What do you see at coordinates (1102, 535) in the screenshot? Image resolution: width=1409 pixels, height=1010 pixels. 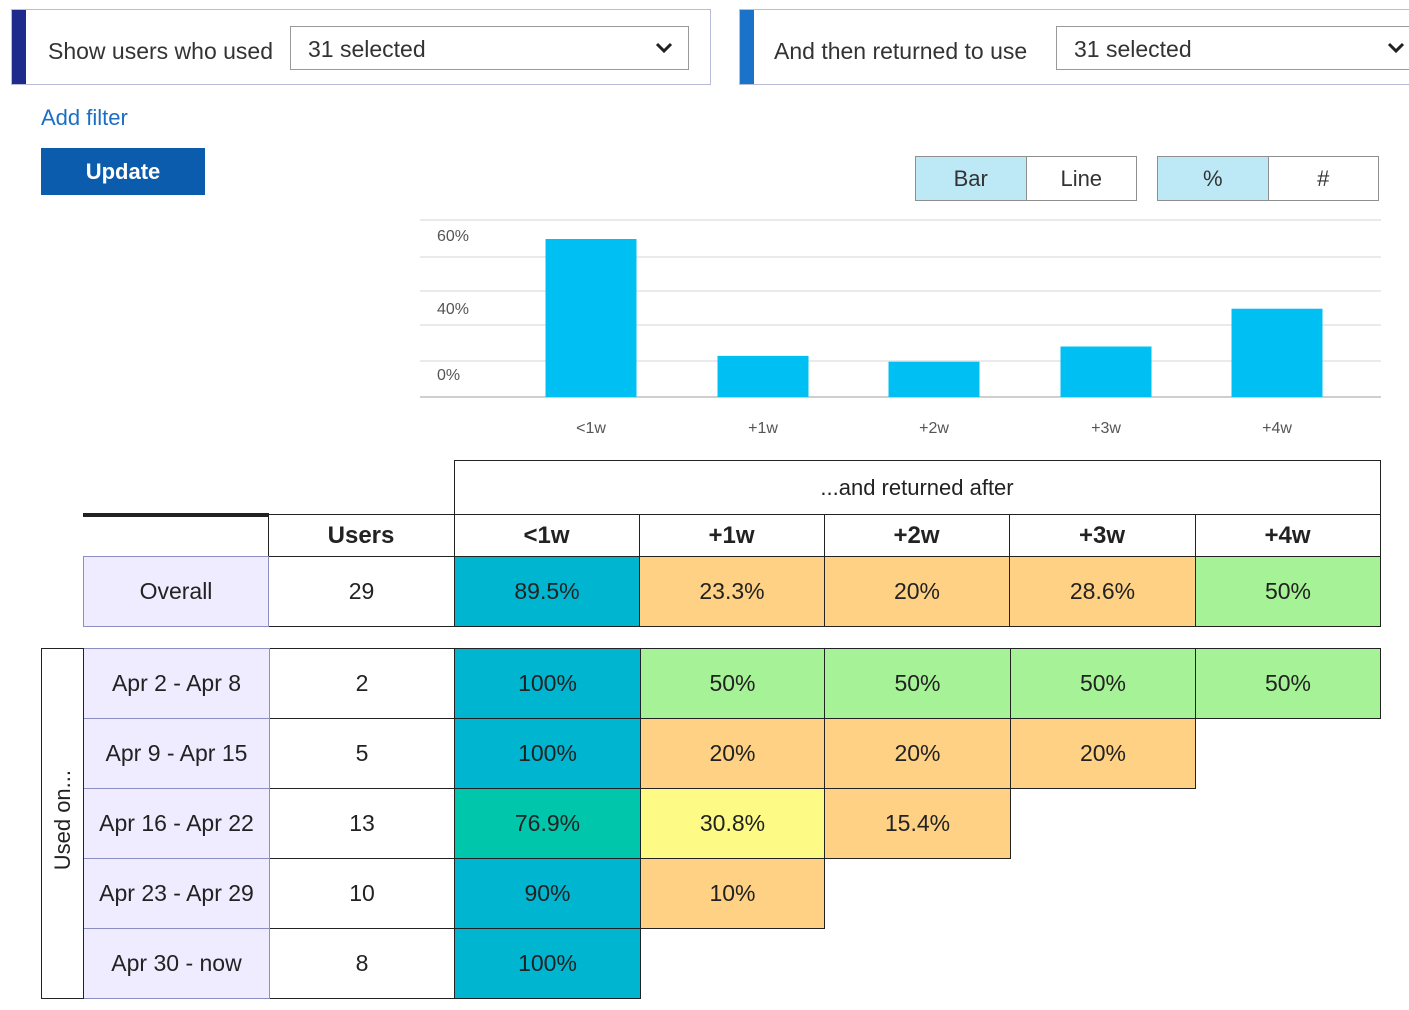 I see `column-header: +3w` at bounding box center [1102, 535].